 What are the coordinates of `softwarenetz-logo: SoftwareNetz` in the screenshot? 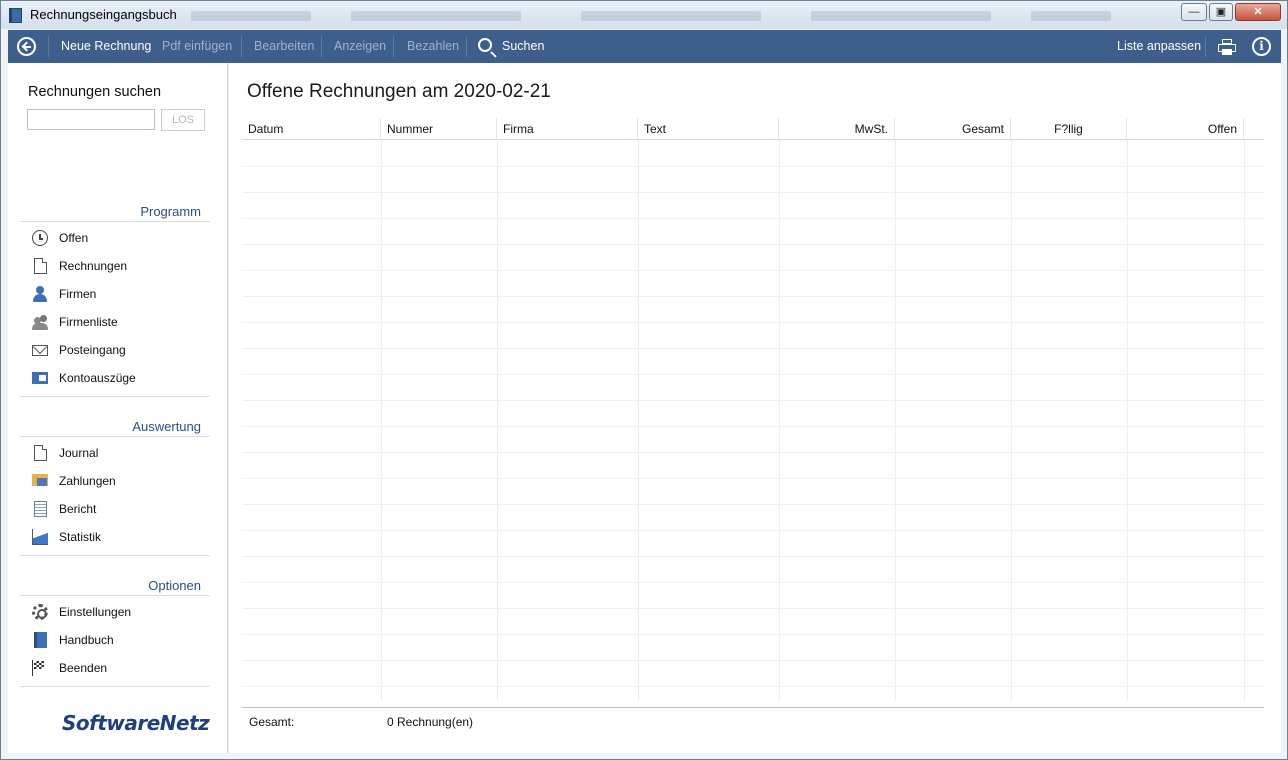 It's located at (136, 723).